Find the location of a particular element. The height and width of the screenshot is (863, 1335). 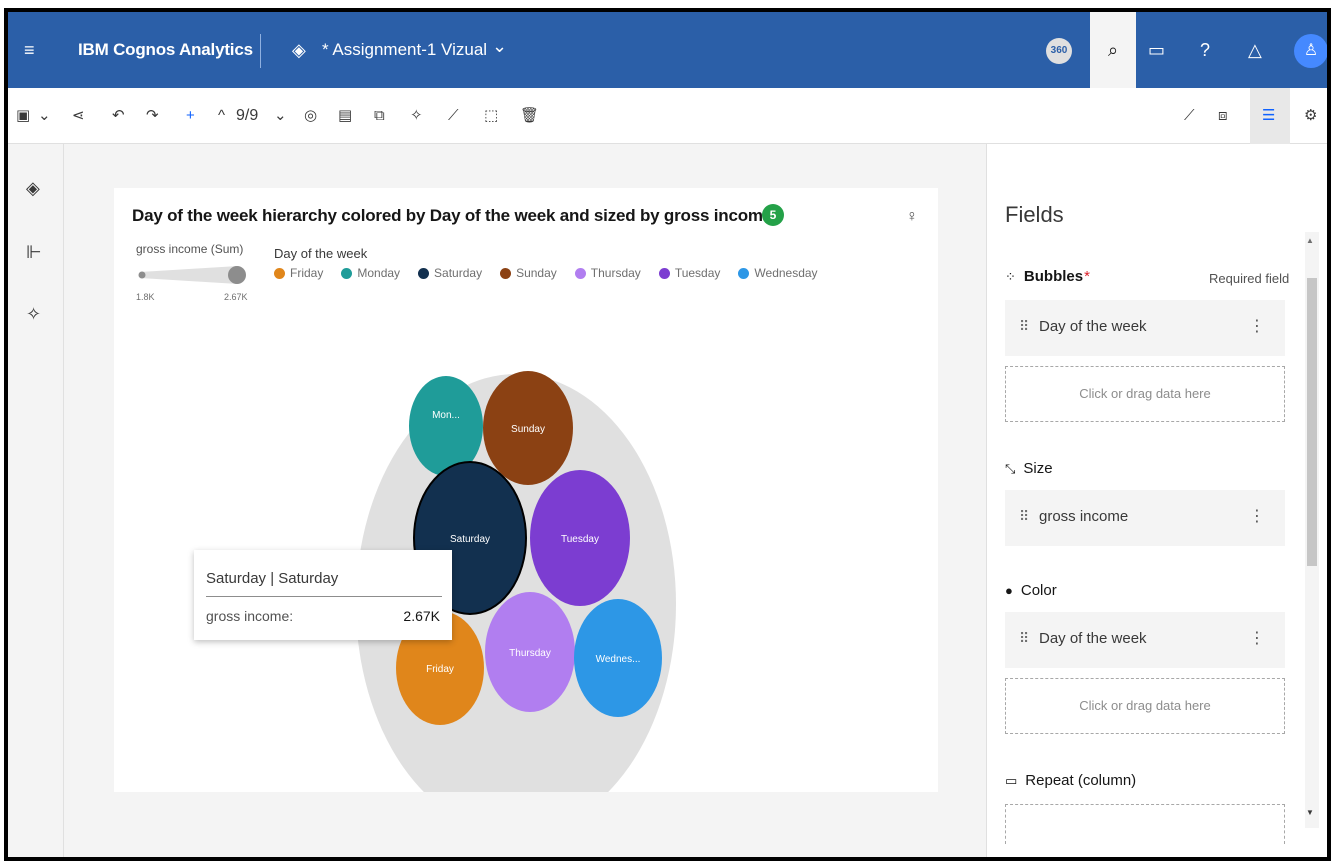

tooltip-value: 2.67K is located at coordinates (421, 616).